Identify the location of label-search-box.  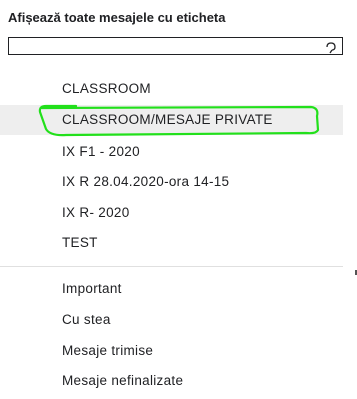
(175, 46).